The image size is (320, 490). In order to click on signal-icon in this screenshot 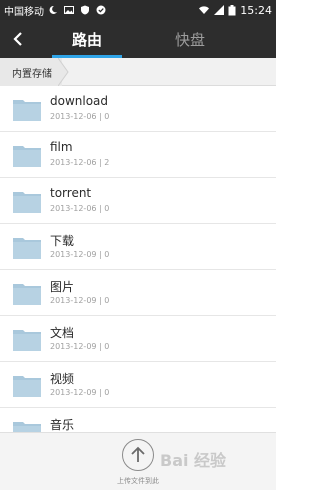, I will do `click(219, 10)`.